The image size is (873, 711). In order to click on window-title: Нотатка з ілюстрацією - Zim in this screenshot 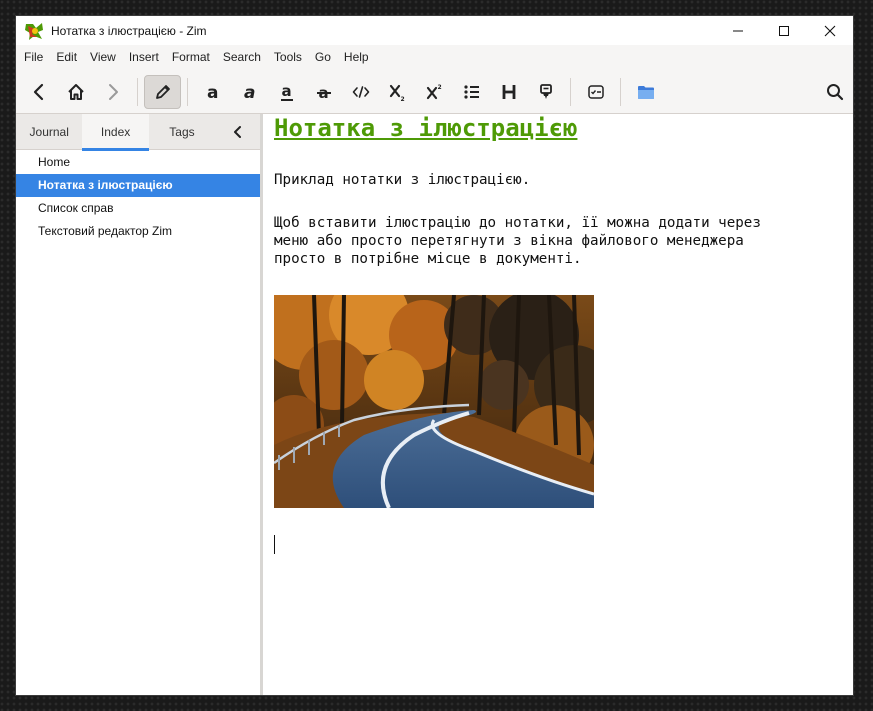, I will do `click(129, 30)`.